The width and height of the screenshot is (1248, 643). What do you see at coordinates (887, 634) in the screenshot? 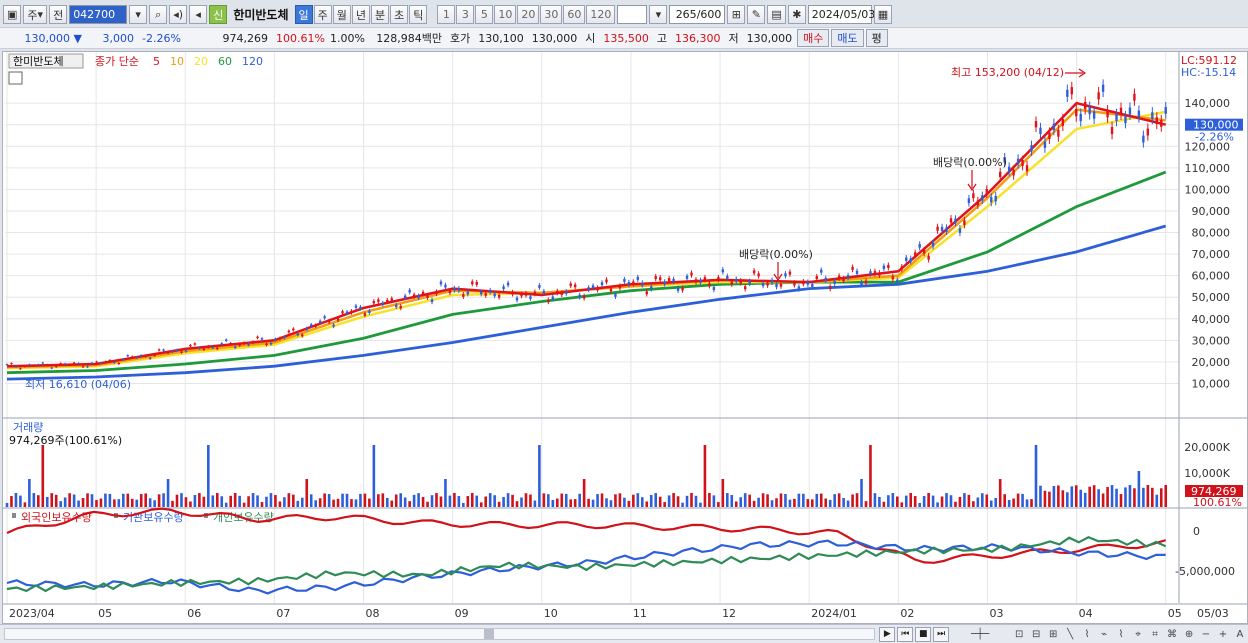
I see `scroll-right-icon: ▶` at bounding box center [887, 634].